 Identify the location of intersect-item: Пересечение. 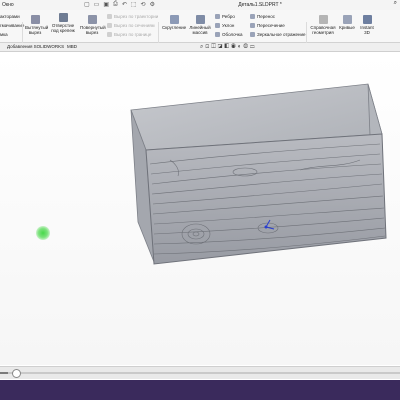
(267, 25).